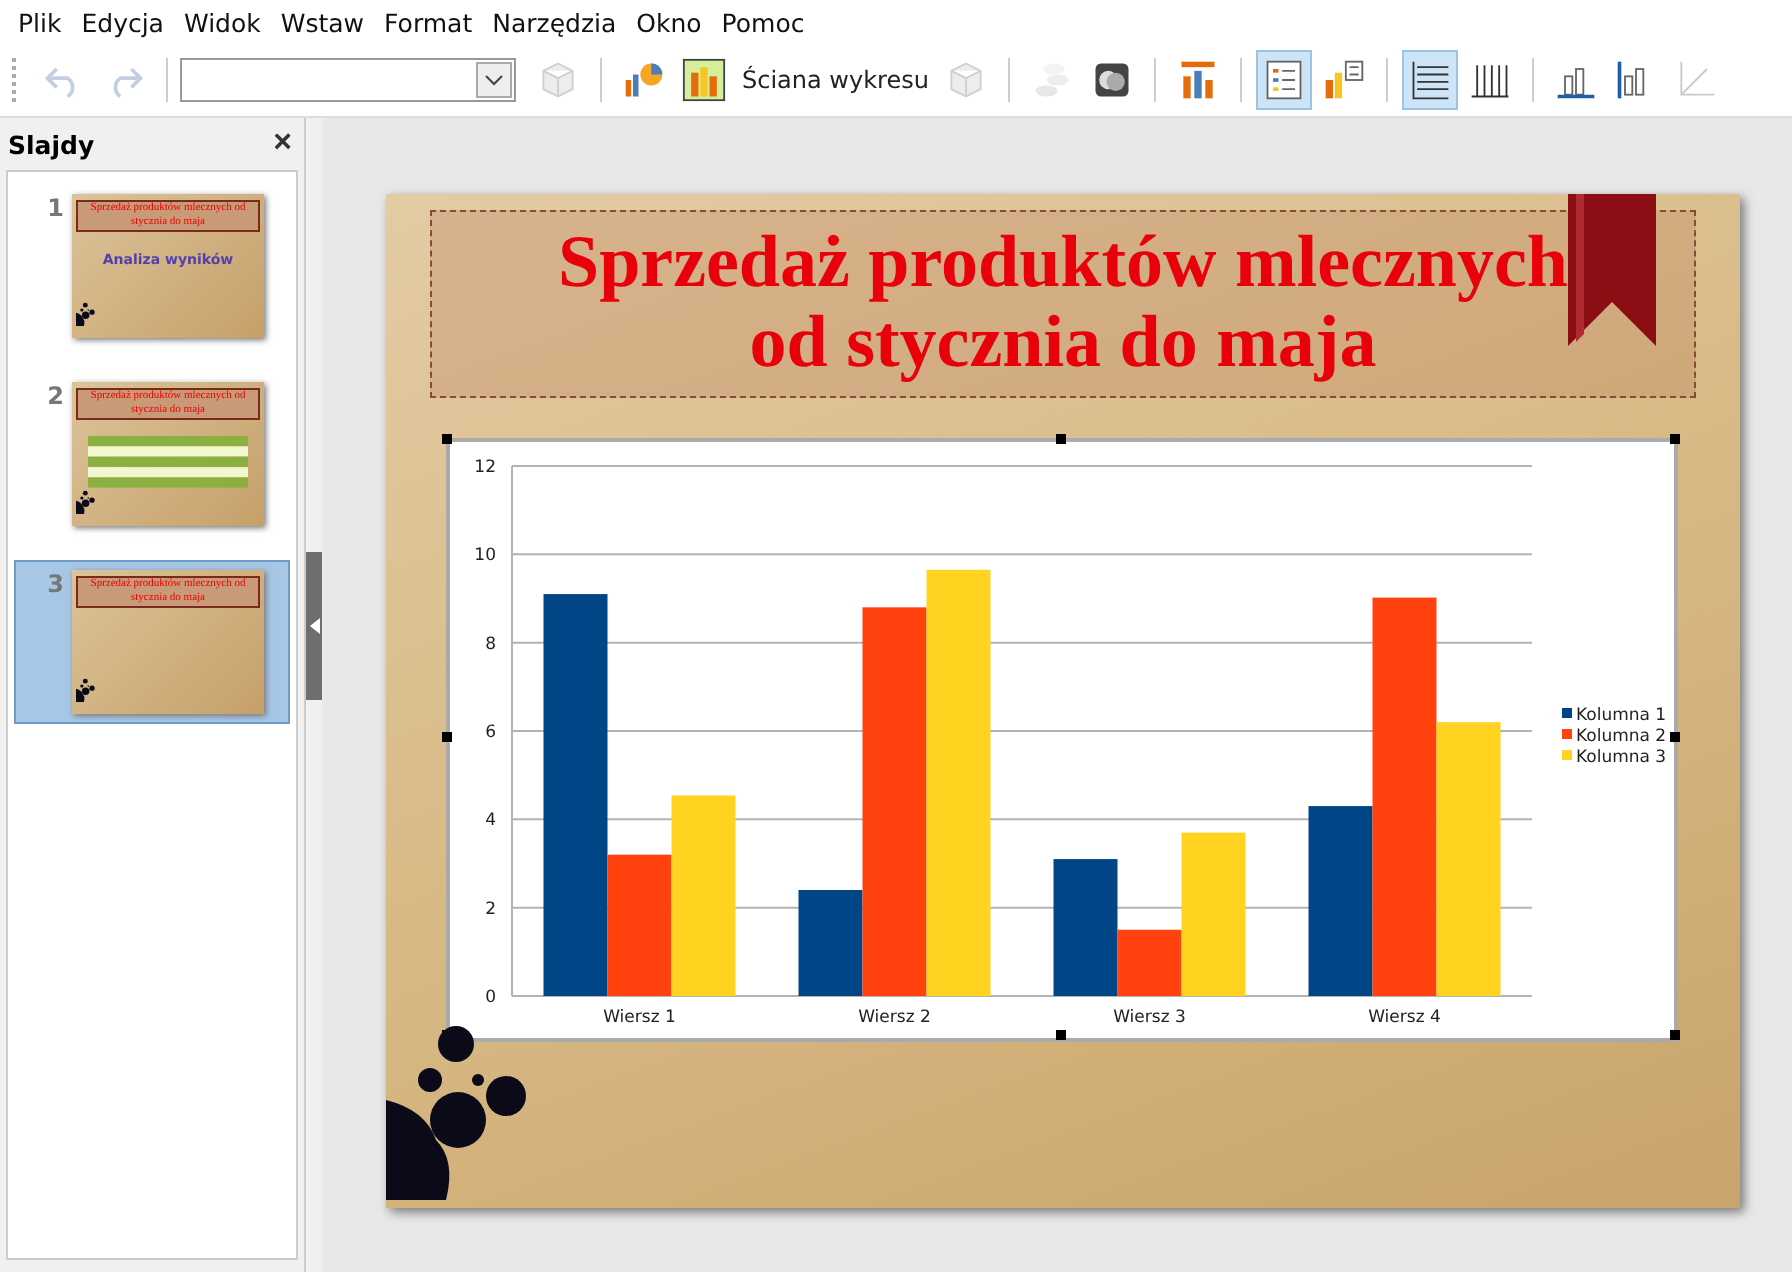  I want to click on legend-chart-icon, so click(1344, 80).